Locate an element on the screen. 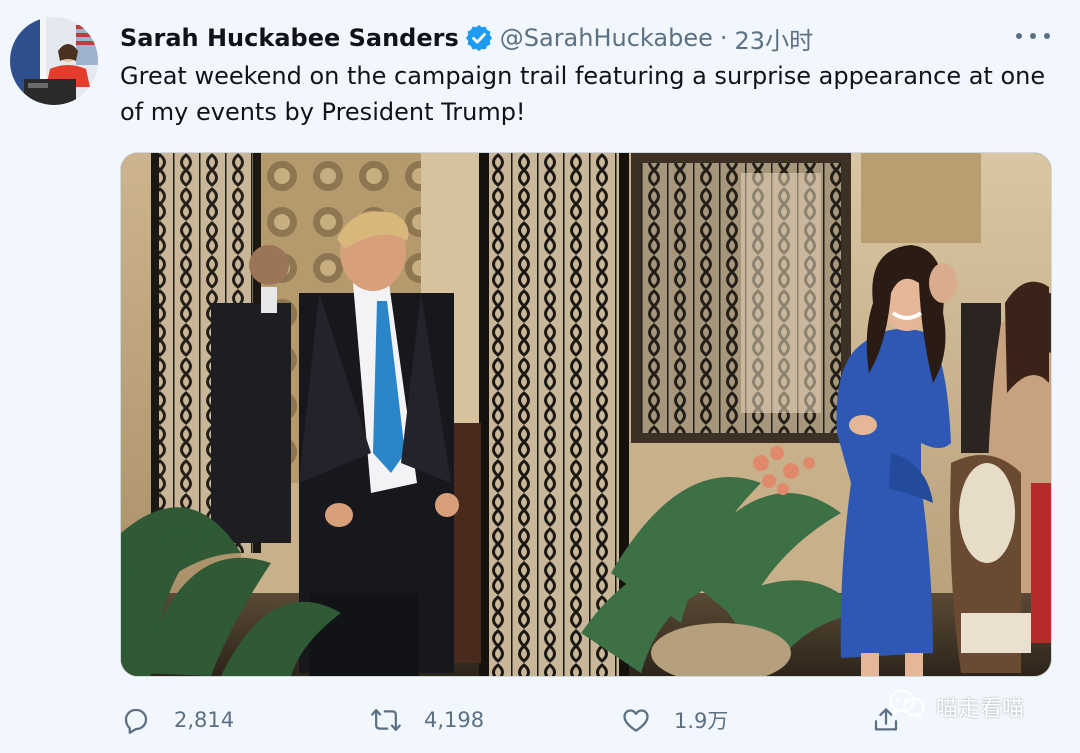 The image size is (1080, 753). verified-badge-icon is located at coordinates (479, 38).